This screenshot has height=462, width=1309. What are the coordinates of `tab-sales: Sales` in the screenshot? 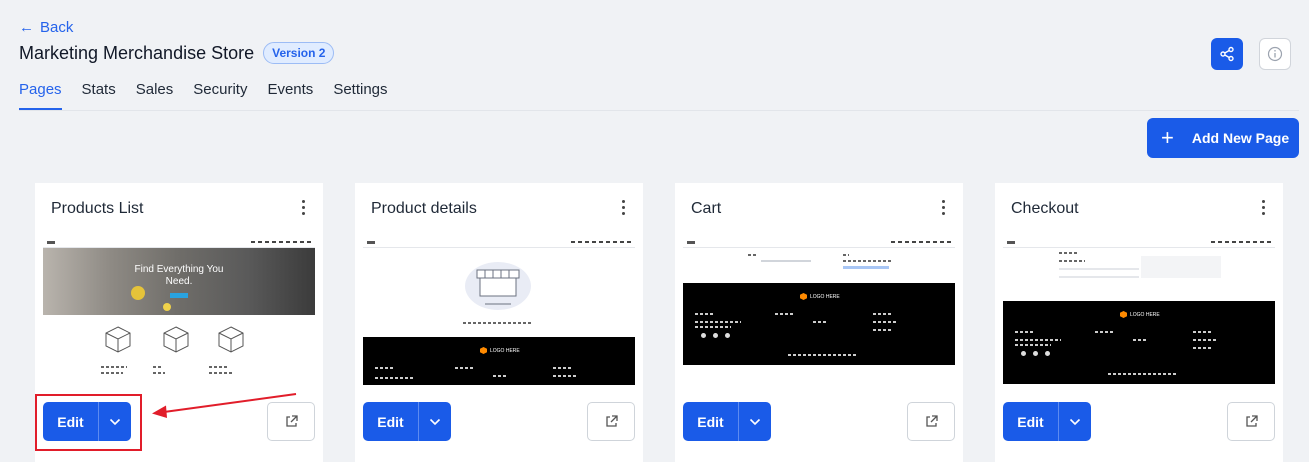 It's located at (155, 95).